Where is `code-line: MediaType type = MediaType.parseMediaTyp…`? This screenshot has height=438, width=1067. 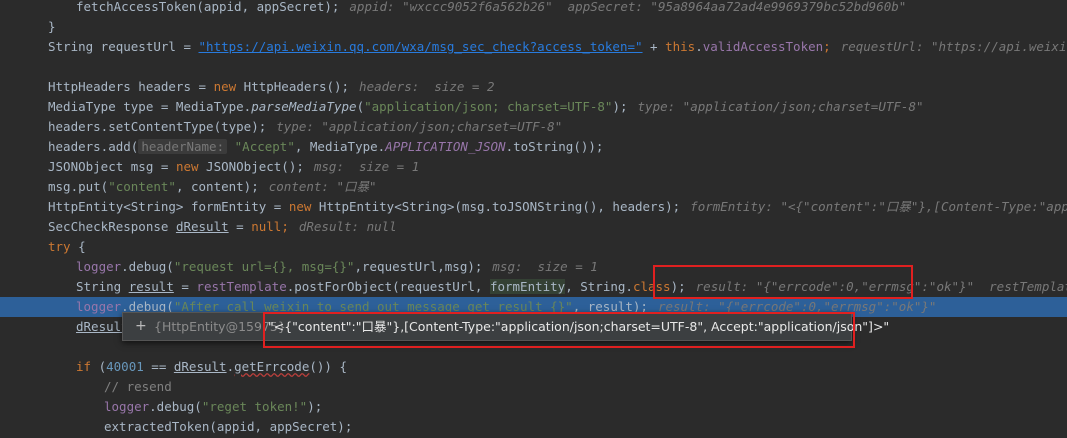
code-line: MediaType type = MediaType.parseMediaTyp… is located at coordinates (533, 107).